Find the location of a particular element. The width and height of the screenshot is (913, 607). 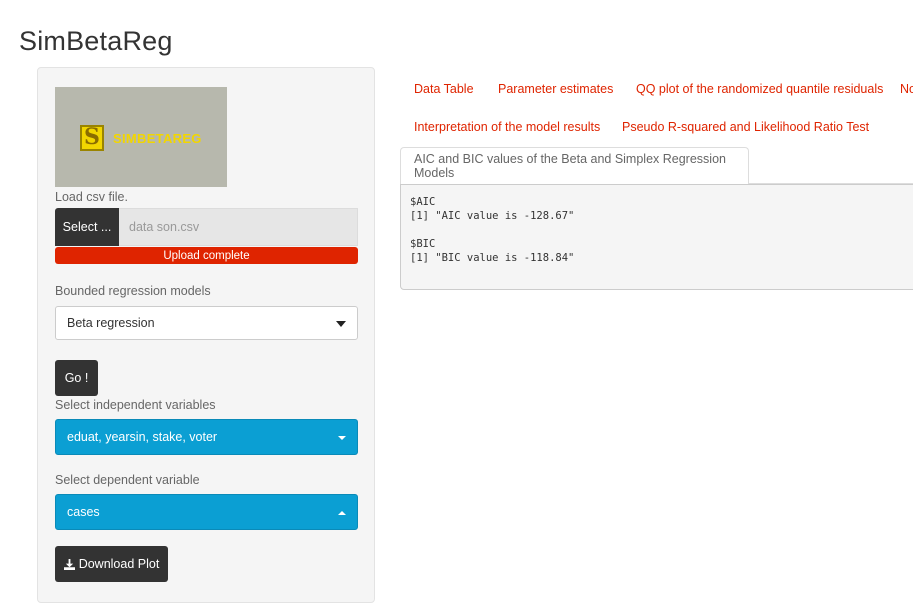

download-plot-button: Download Plot is located at coordinates (111, 564).